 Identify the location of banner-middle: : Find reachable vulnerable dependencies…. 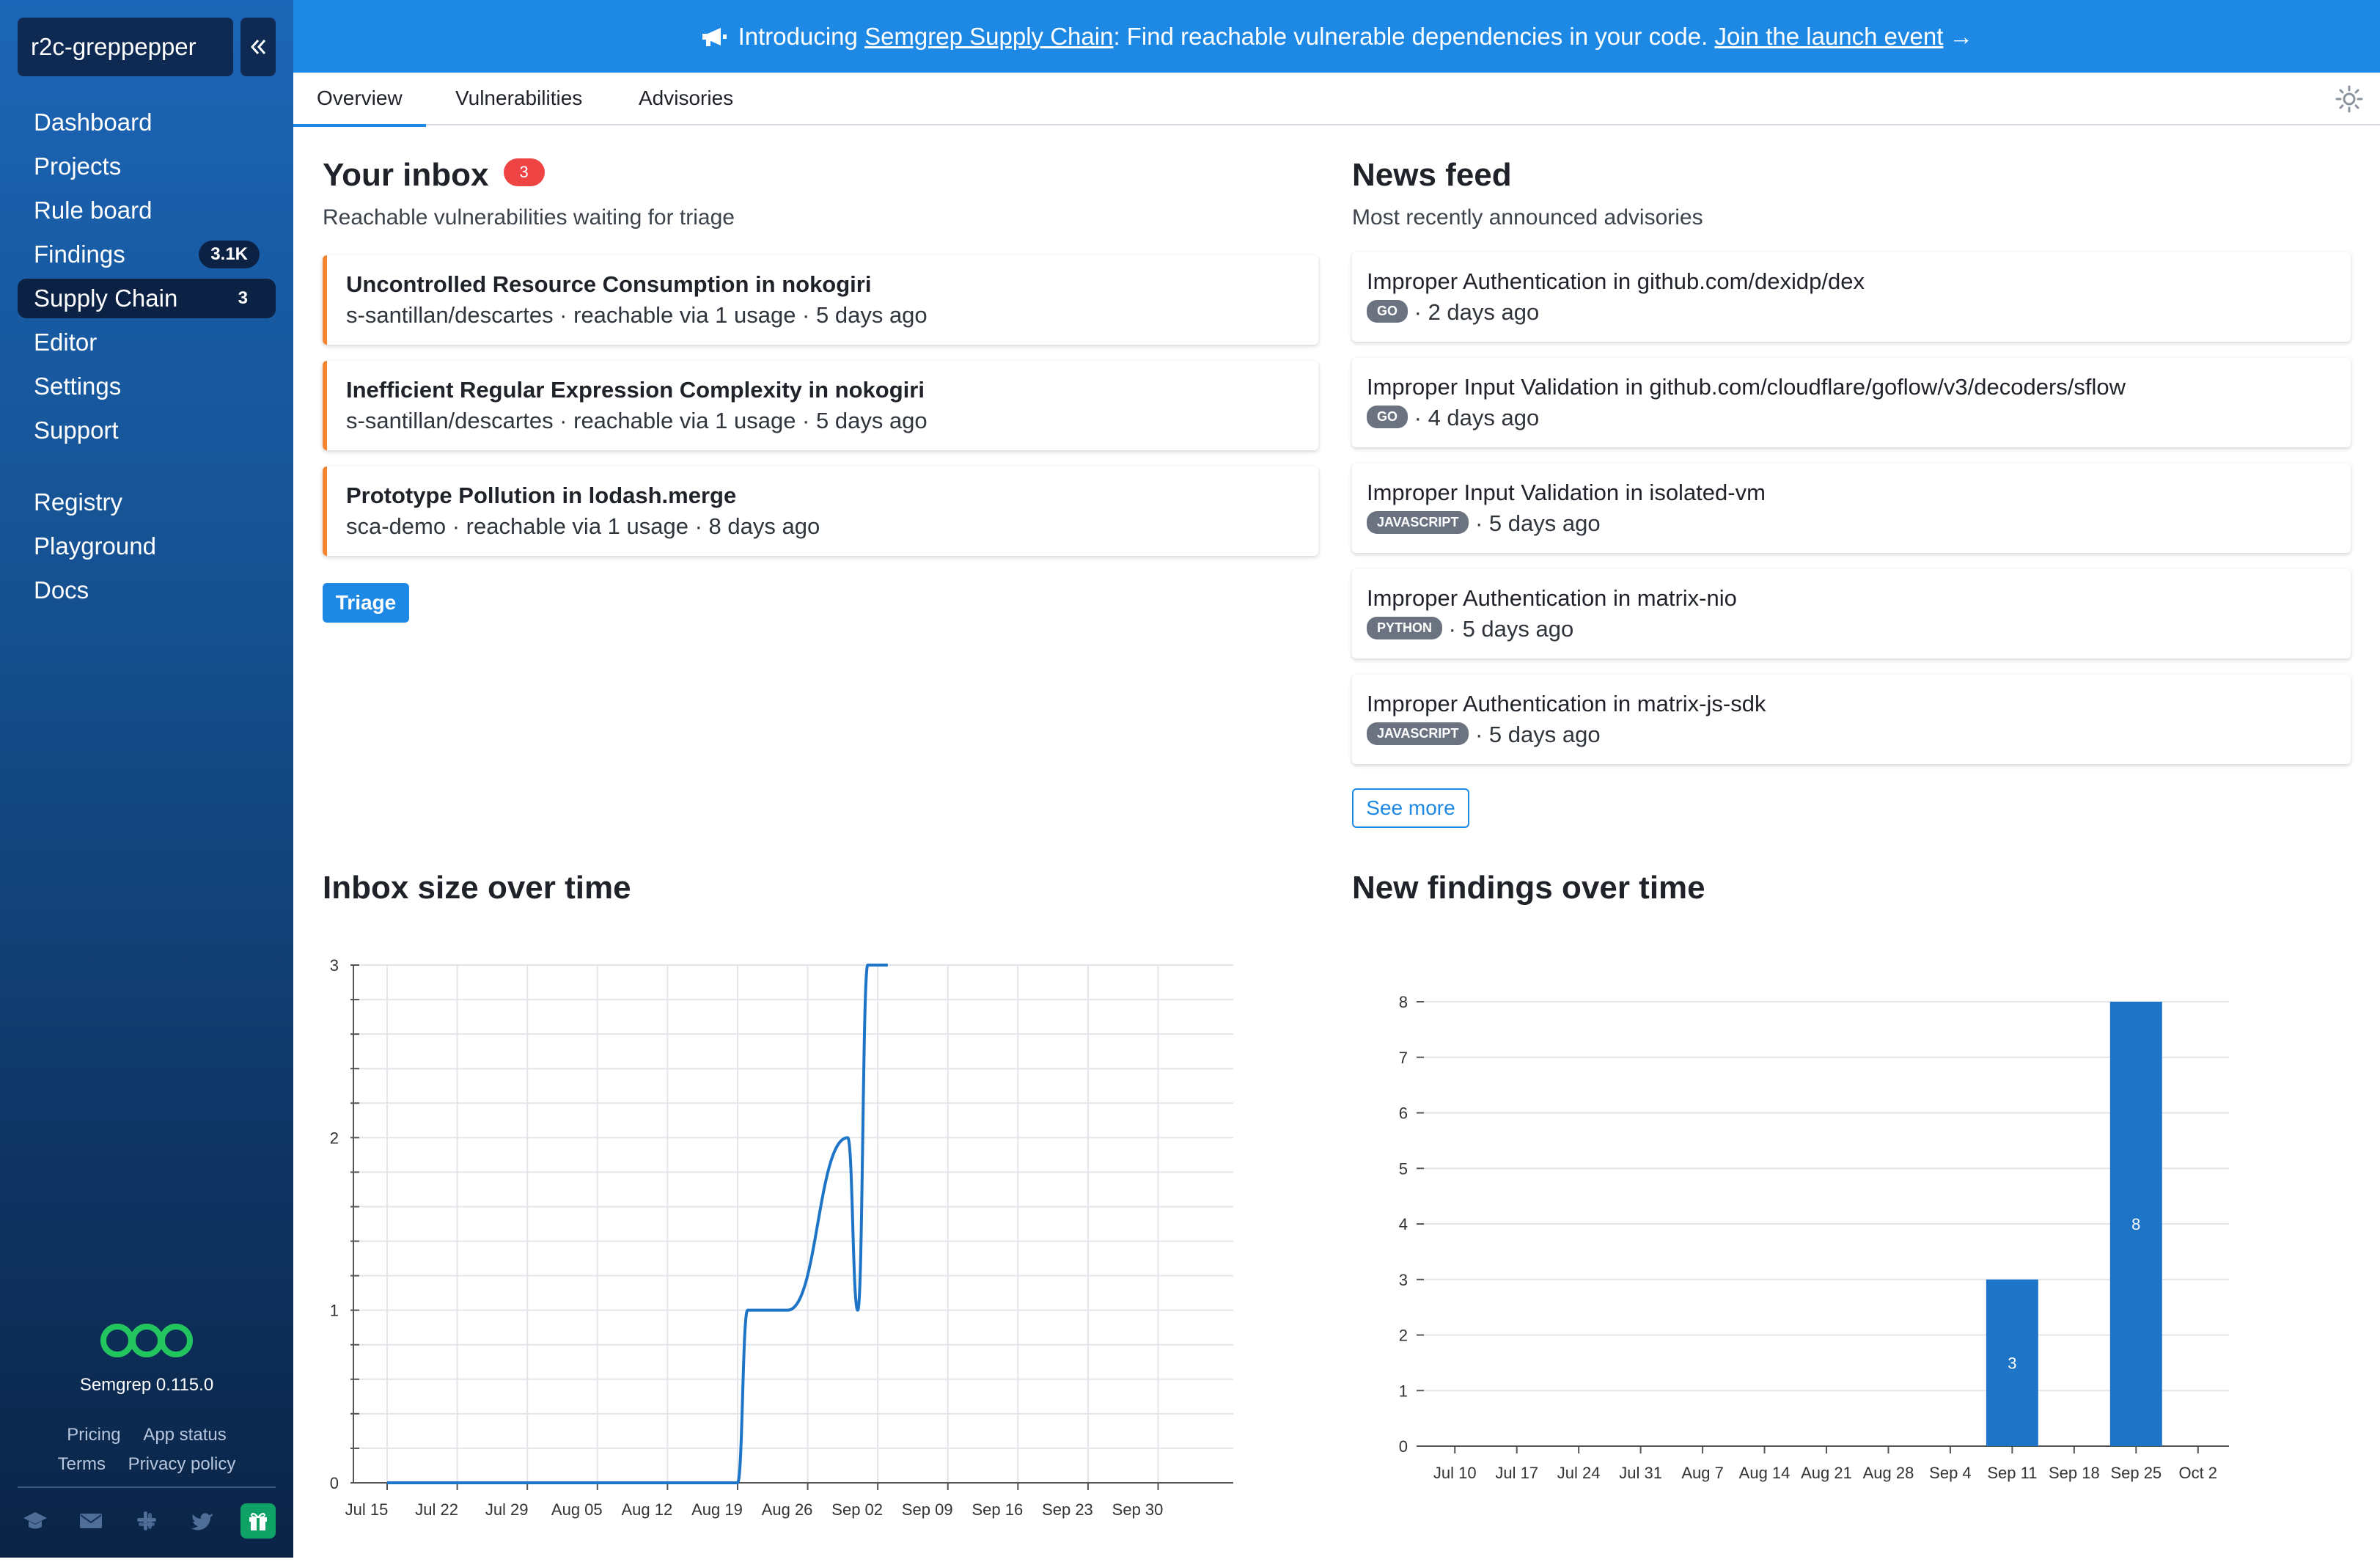
(1414, 36).